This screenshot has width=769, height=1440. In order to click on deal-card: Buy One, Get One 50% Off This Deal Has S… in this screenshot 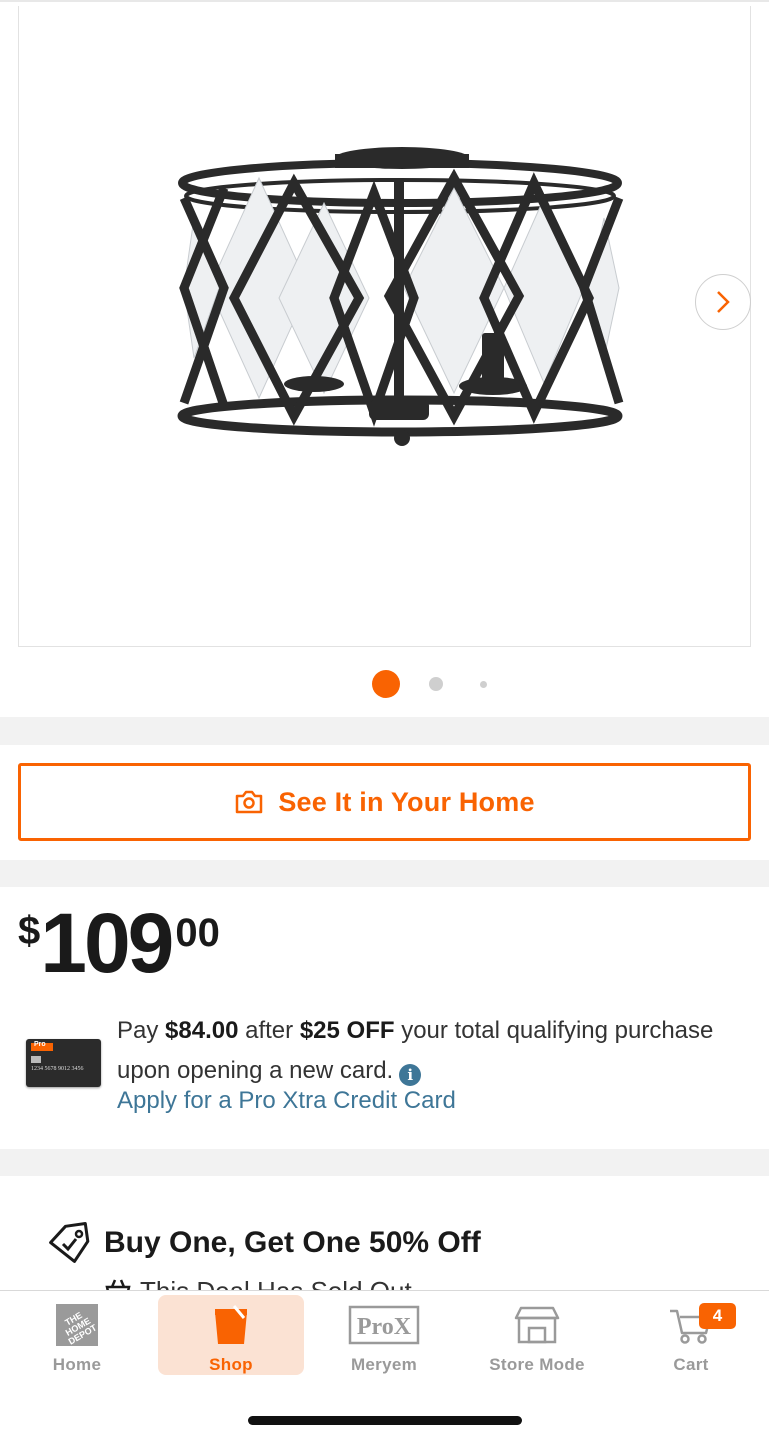, I will do `click(384, 1236)`.